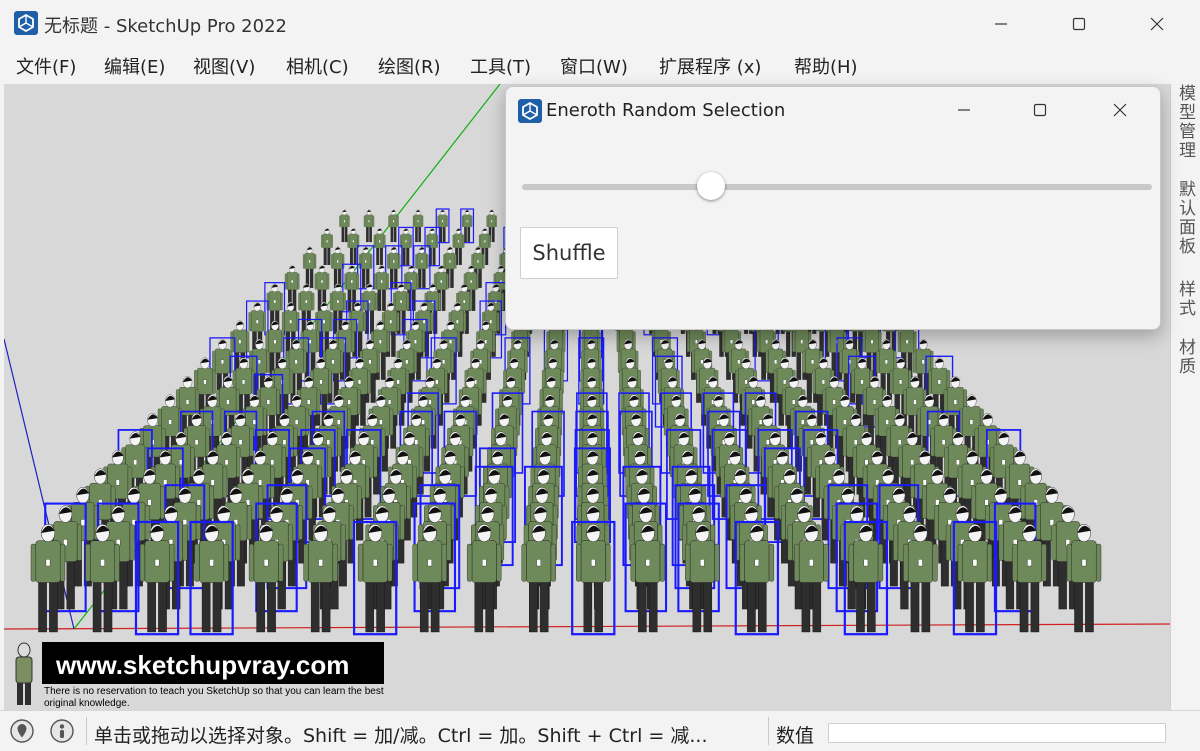 This screenshot has height=751, width=1200. What do you see at coordinates (1186, 299) in the screenshot?
I see `tray-tab-styles: 样式` at bounding box center [1186, 299].